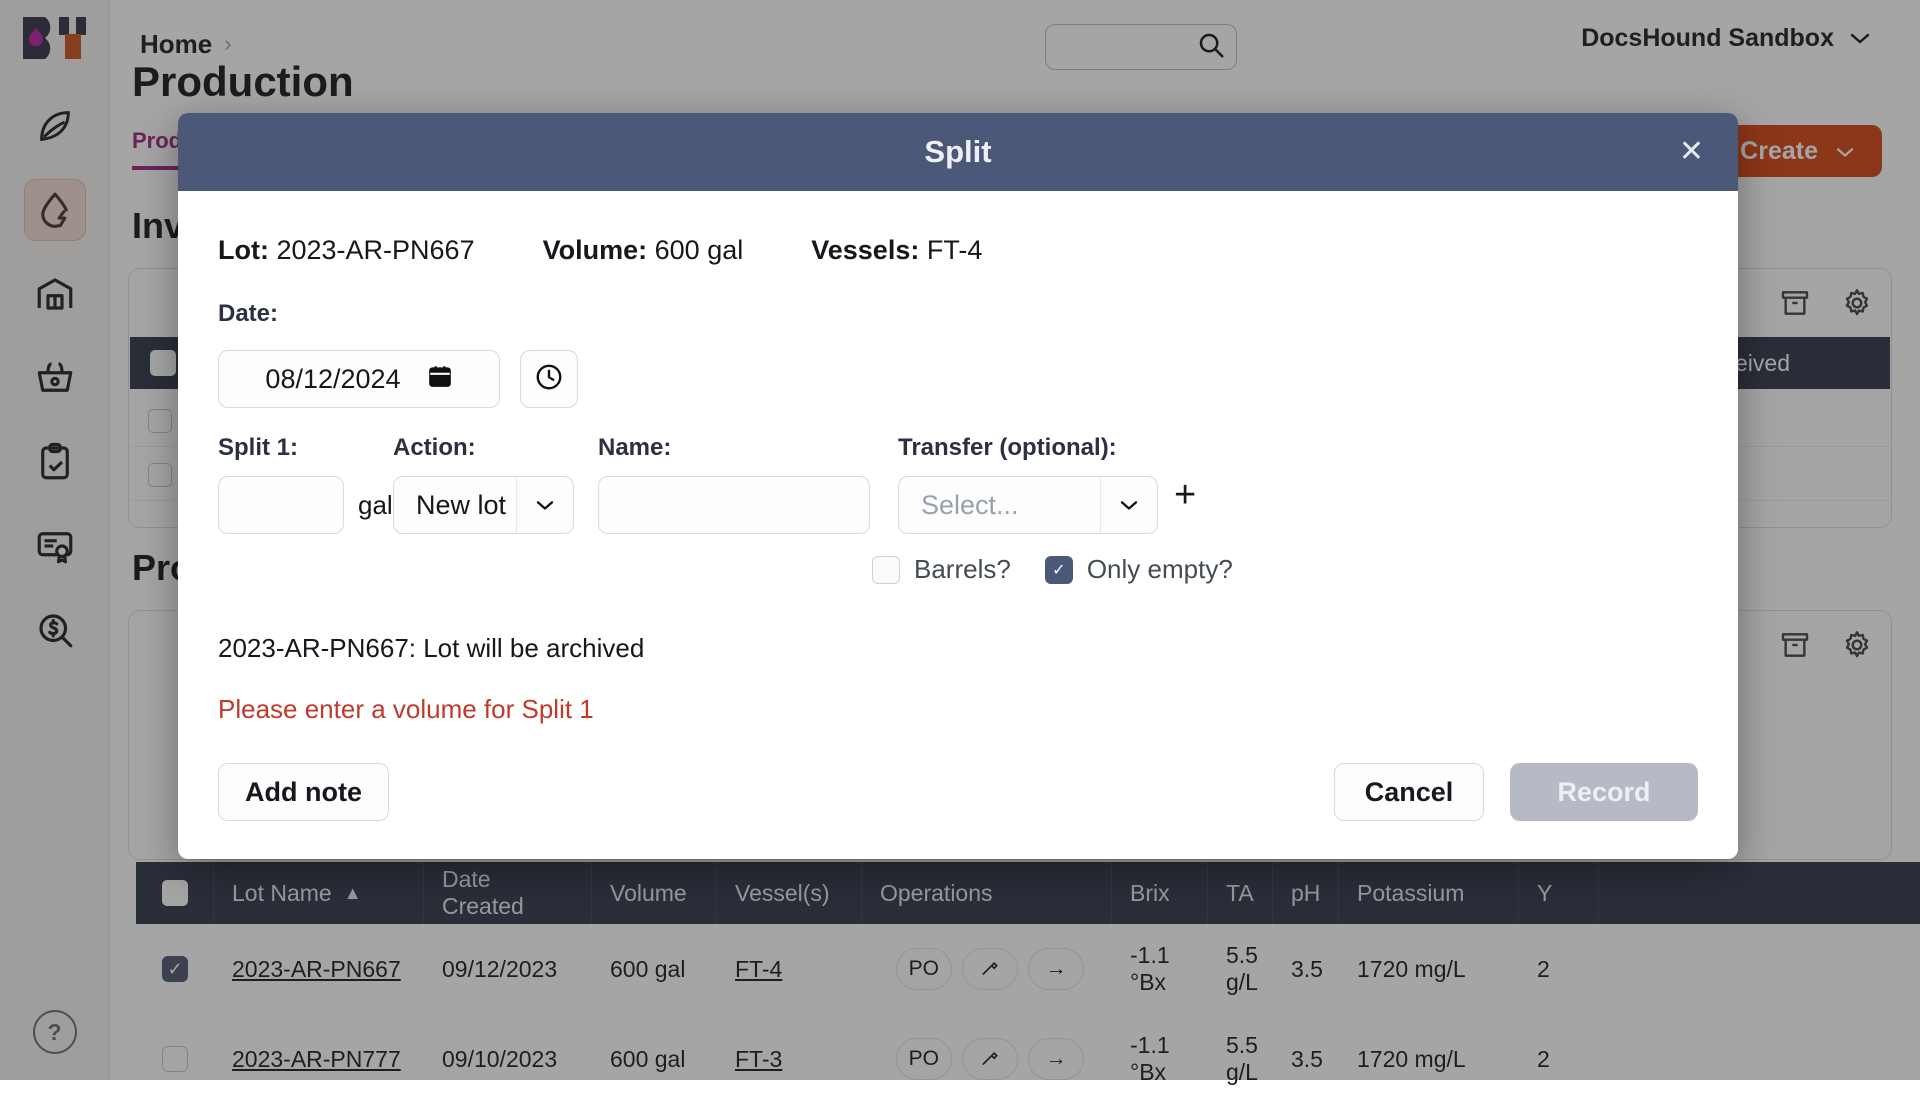 The width and height of the screenshot is (1920, 1104). What do you see at coordinates (1058, 455) in the screenshot?
I see `transfer-label: Transfer (optional):` at bounding box center [1058, 455].